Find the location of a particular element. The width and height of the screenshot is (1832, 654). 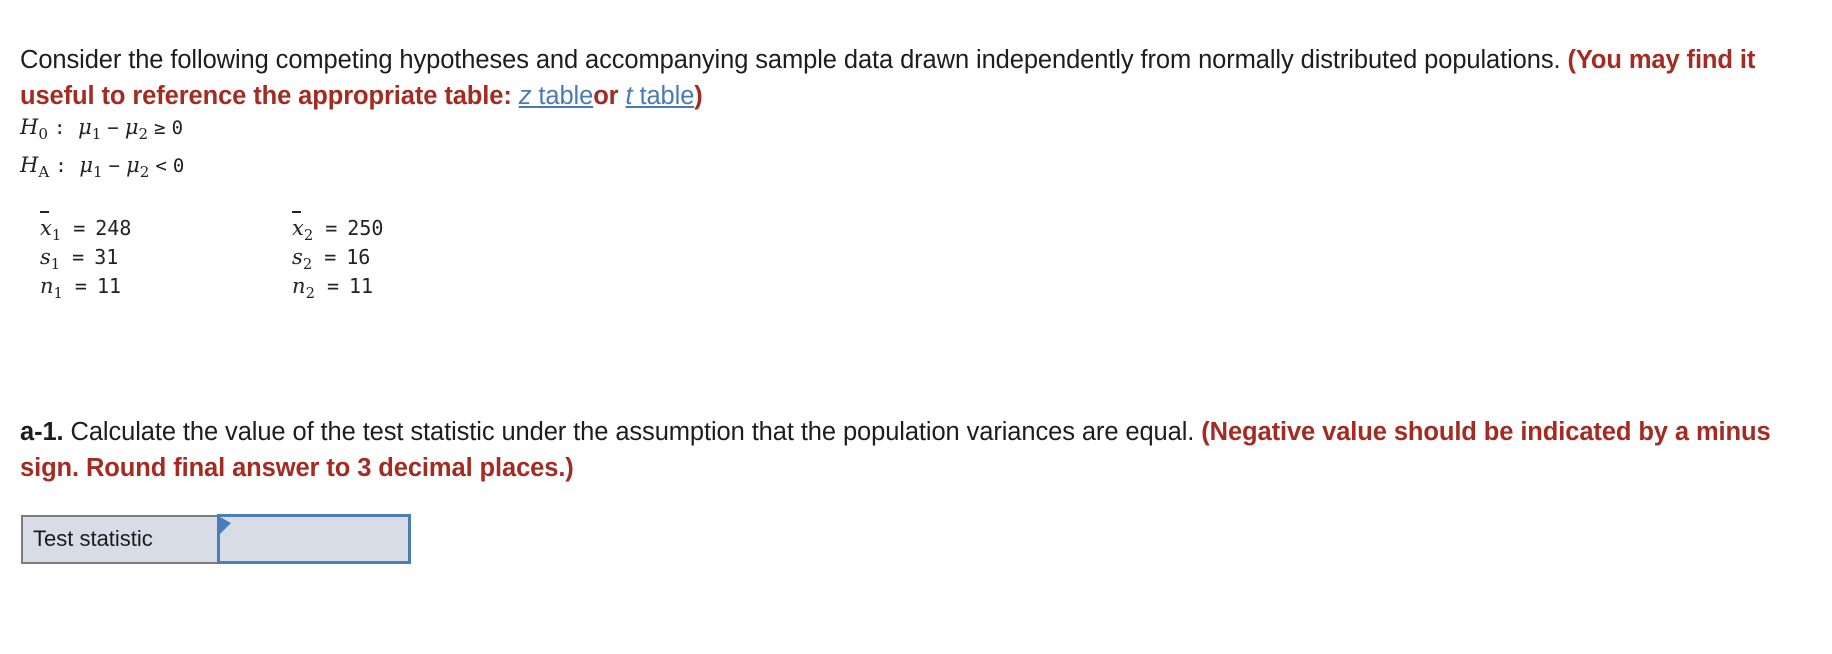

statistic-symbol: x2 is located at coordinates (302, 227).